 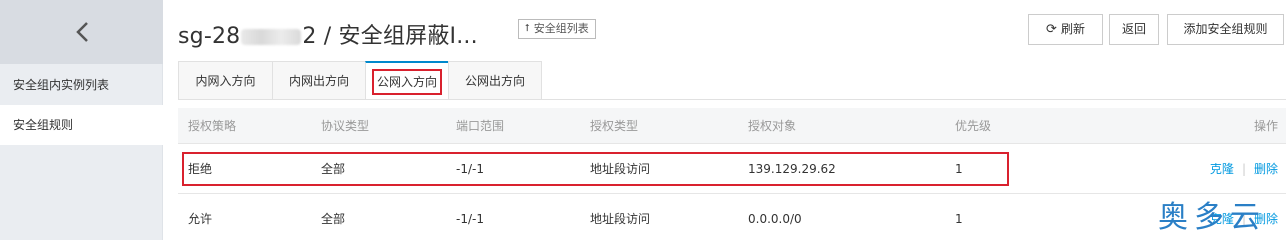 I want to click on direction-tabs: 内网入方向 内网出方向 公网入方向 公网出方向, so click(x=360, y=80).